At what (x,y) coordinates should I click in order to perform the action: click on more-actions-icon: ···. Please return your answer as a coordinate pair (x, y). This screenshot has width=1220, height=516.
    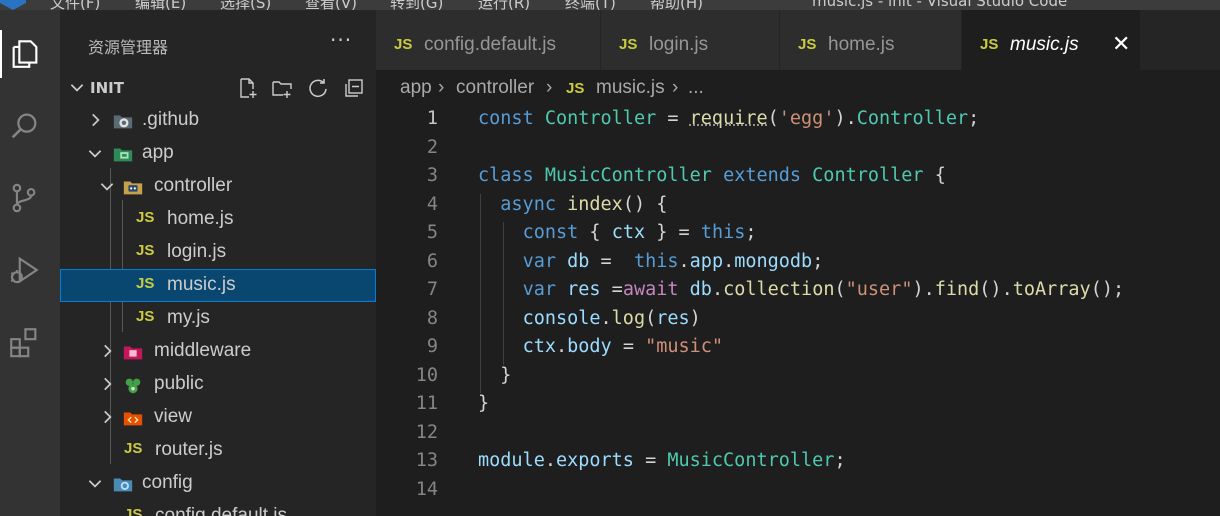
    Looking at the image, I should click on (341, 40).